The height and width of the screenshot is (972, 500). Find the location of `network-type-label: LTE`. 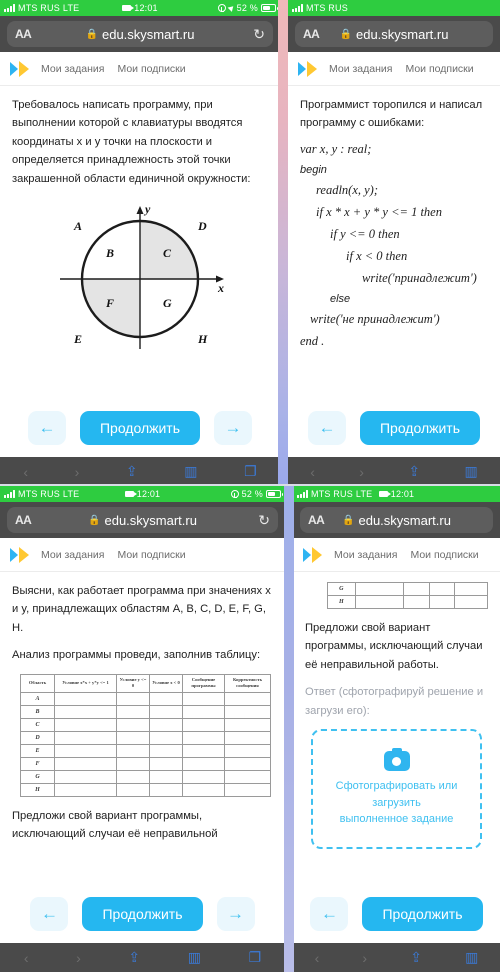

network-type-label: LTE is located at coordinates (364, 494).